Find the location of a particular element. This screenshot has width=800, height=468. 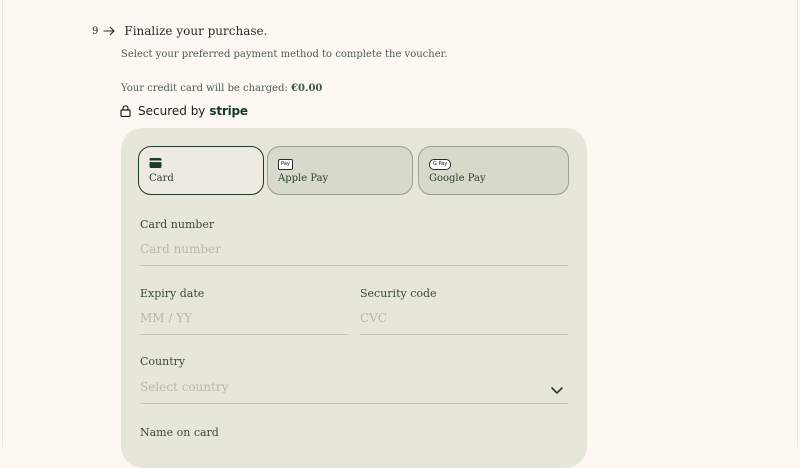

security-code-input: CVC is located at coordinates (464, 322).